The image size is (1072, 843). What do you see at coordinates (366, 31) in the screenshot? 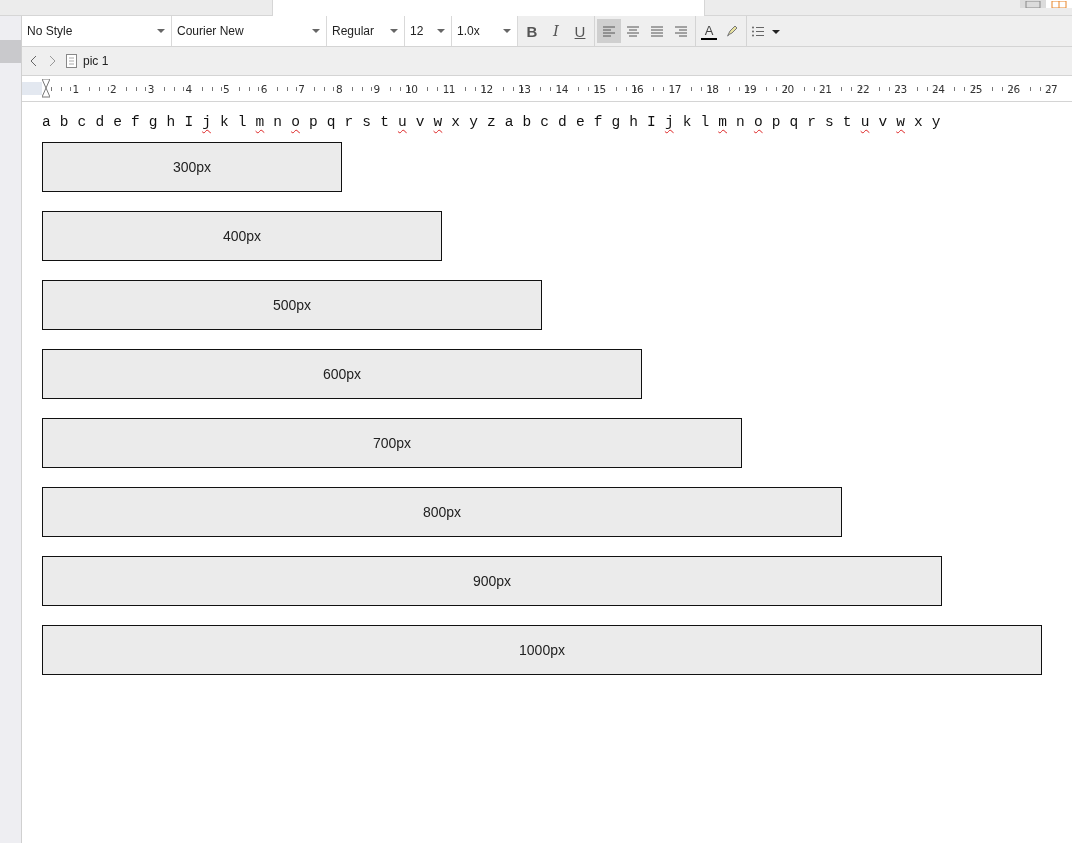
I see `weight-dropdown: Regular` at bounding box center [366, 31].